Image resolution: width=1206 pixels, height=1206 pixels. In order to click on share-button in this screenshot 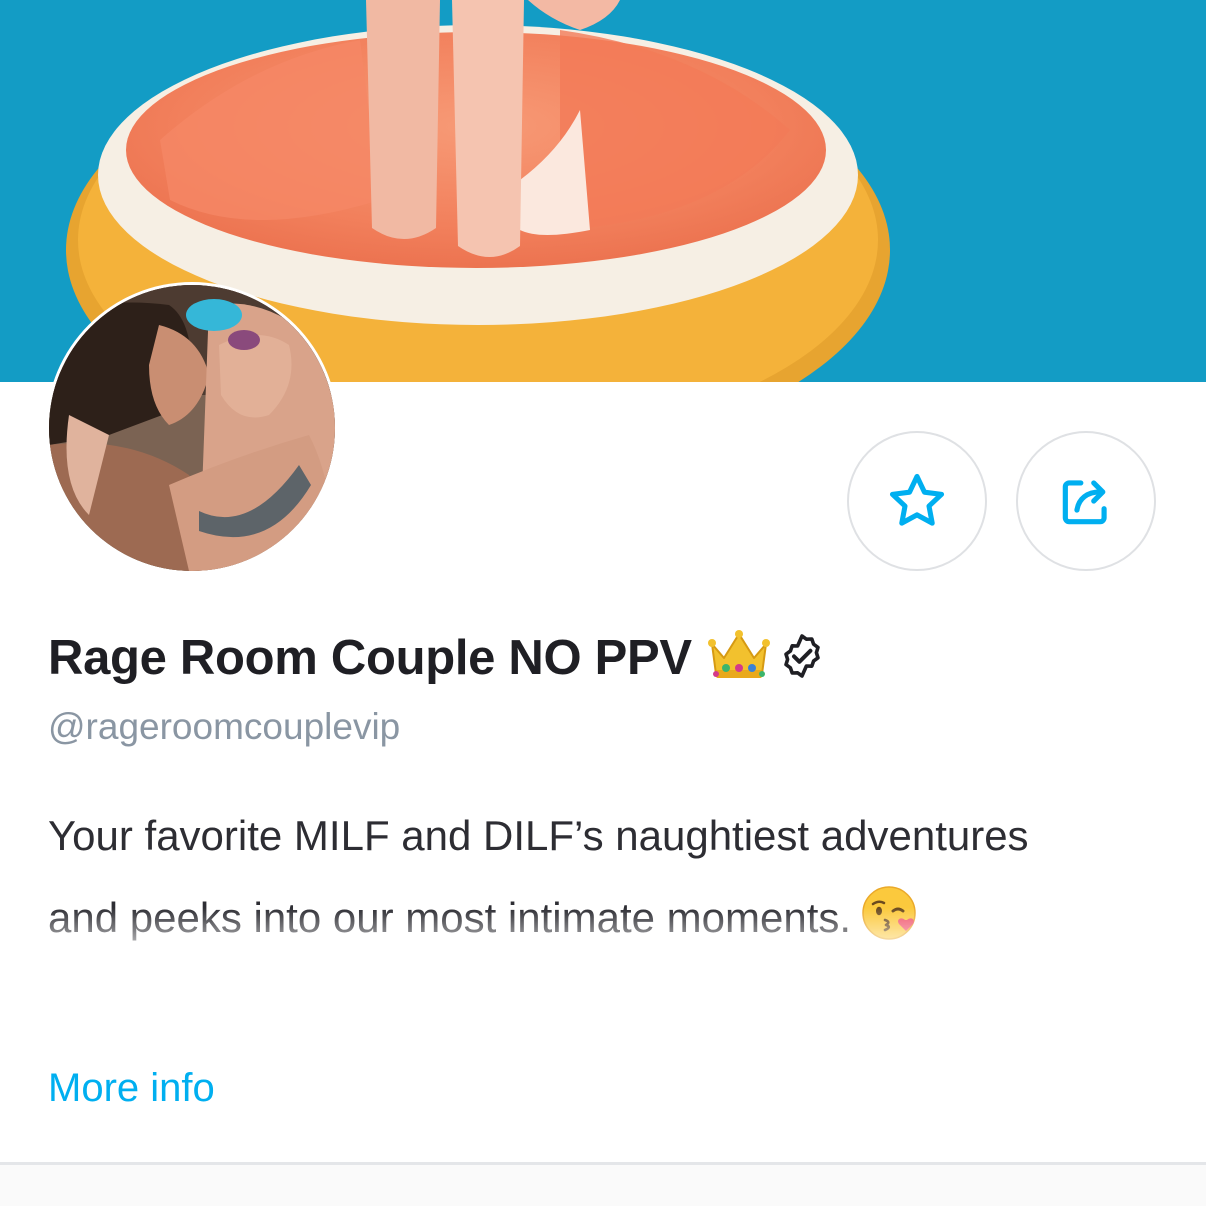, I will do `click(1086, 501)`.